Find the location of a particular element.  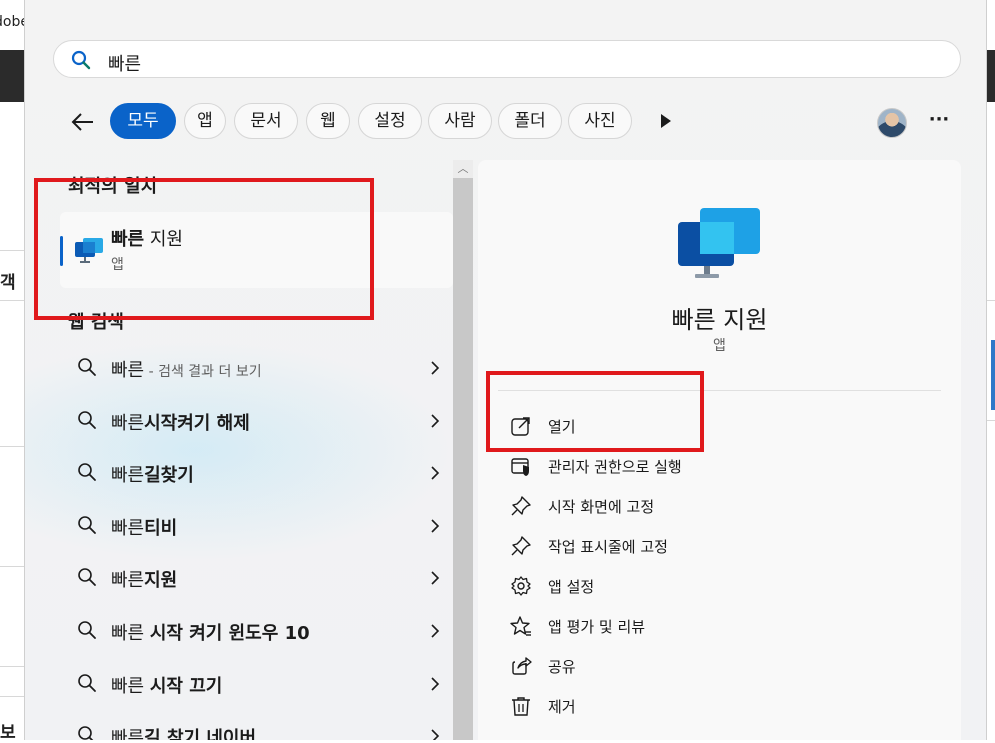

filter-chip-apps: 앱 is located at coordinates (205, 121).